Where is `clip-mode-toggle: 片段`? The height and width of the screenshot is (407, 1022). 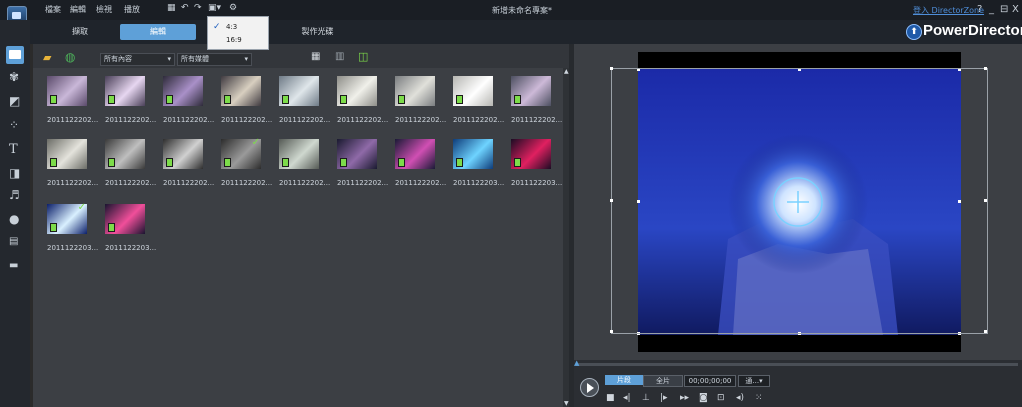
clip-mode-toggle: 片段 is located at coordinates (624, 380).